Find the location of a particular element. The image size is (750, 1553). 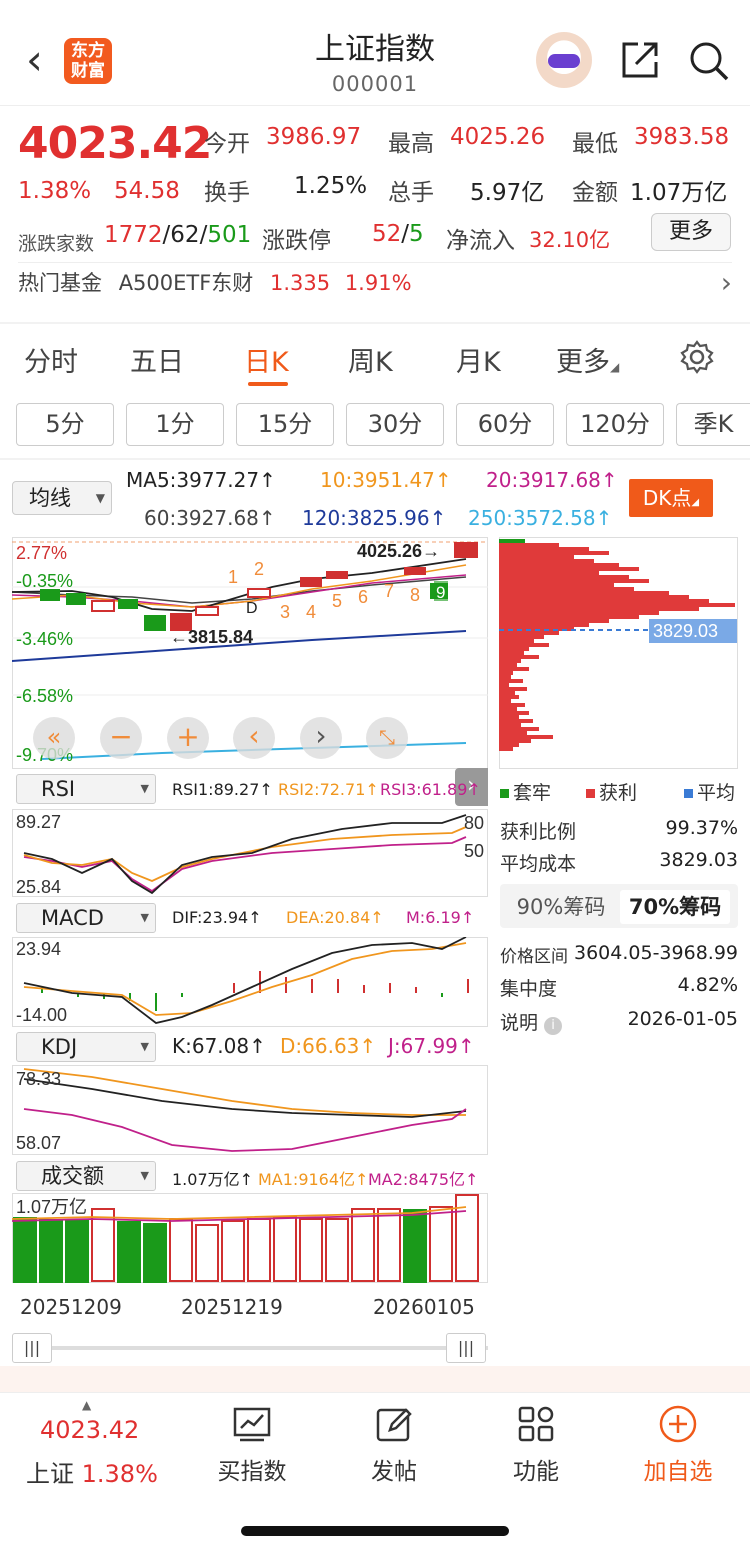

high-mark: 4025.26→ is located at coordinates (398, 551).